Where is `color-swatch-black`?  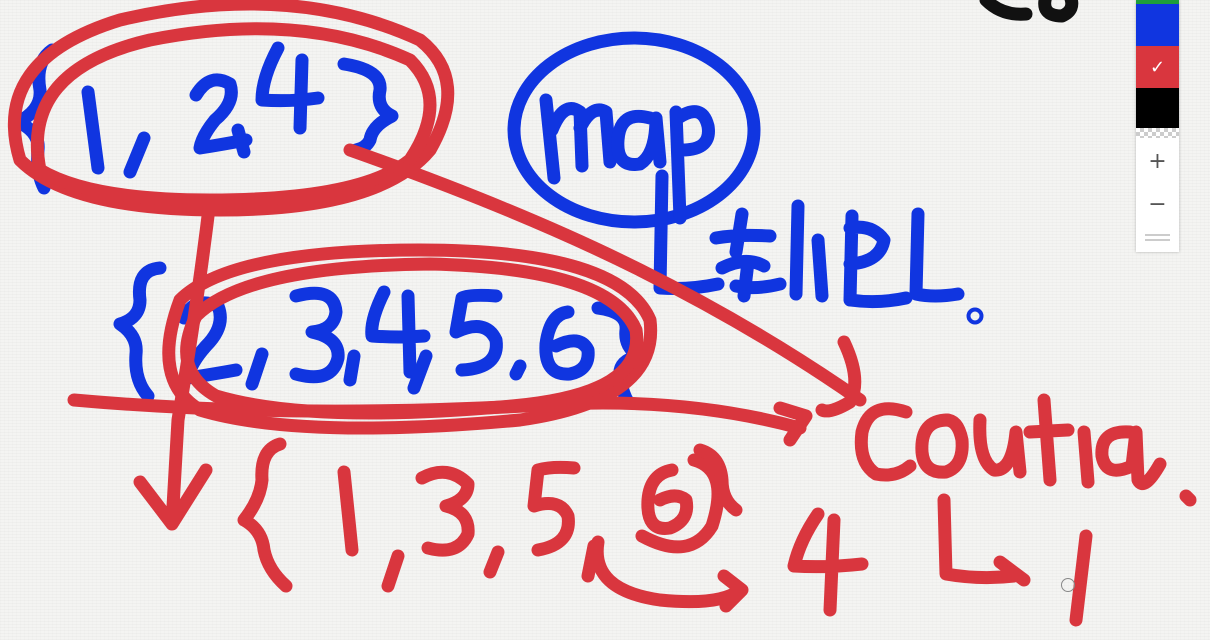
color-swatch-black is located at coordinates (1157, 108).